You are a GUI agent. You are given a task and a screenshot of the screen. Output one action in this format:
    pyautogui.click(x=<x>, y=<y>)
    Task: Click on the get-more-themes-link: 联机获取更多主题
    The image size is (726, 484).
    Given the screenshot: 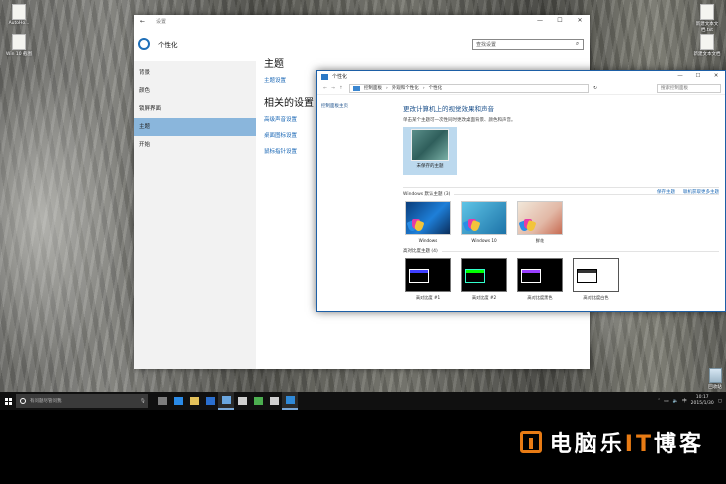 What is the action you would take?
    pyautogui.click(x=701, y=192)
    